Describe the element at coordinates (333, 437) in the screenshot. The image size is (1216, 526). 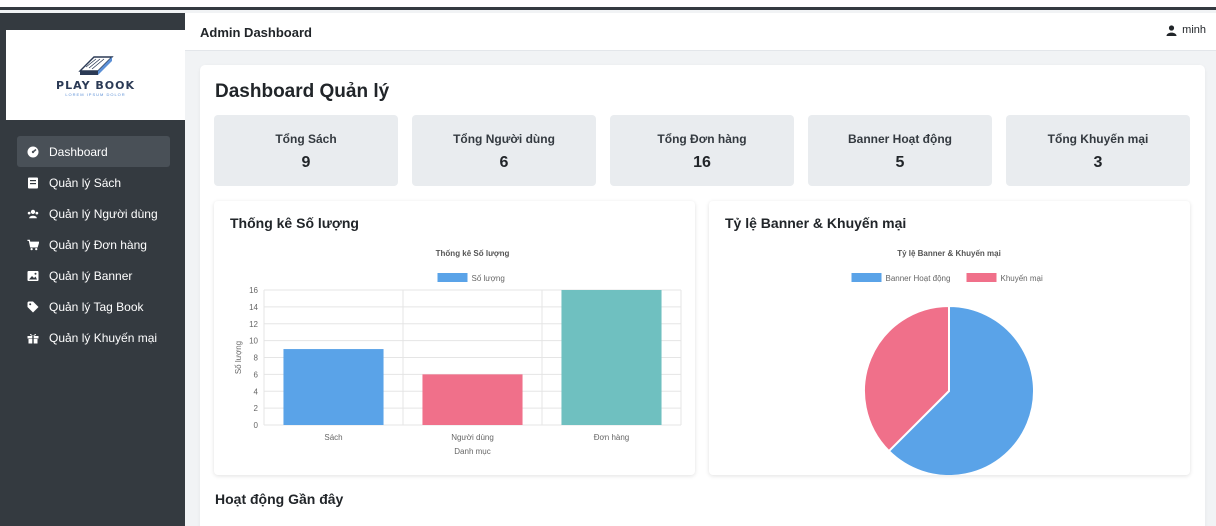
I see `x-tick-label: Sách` at that location.